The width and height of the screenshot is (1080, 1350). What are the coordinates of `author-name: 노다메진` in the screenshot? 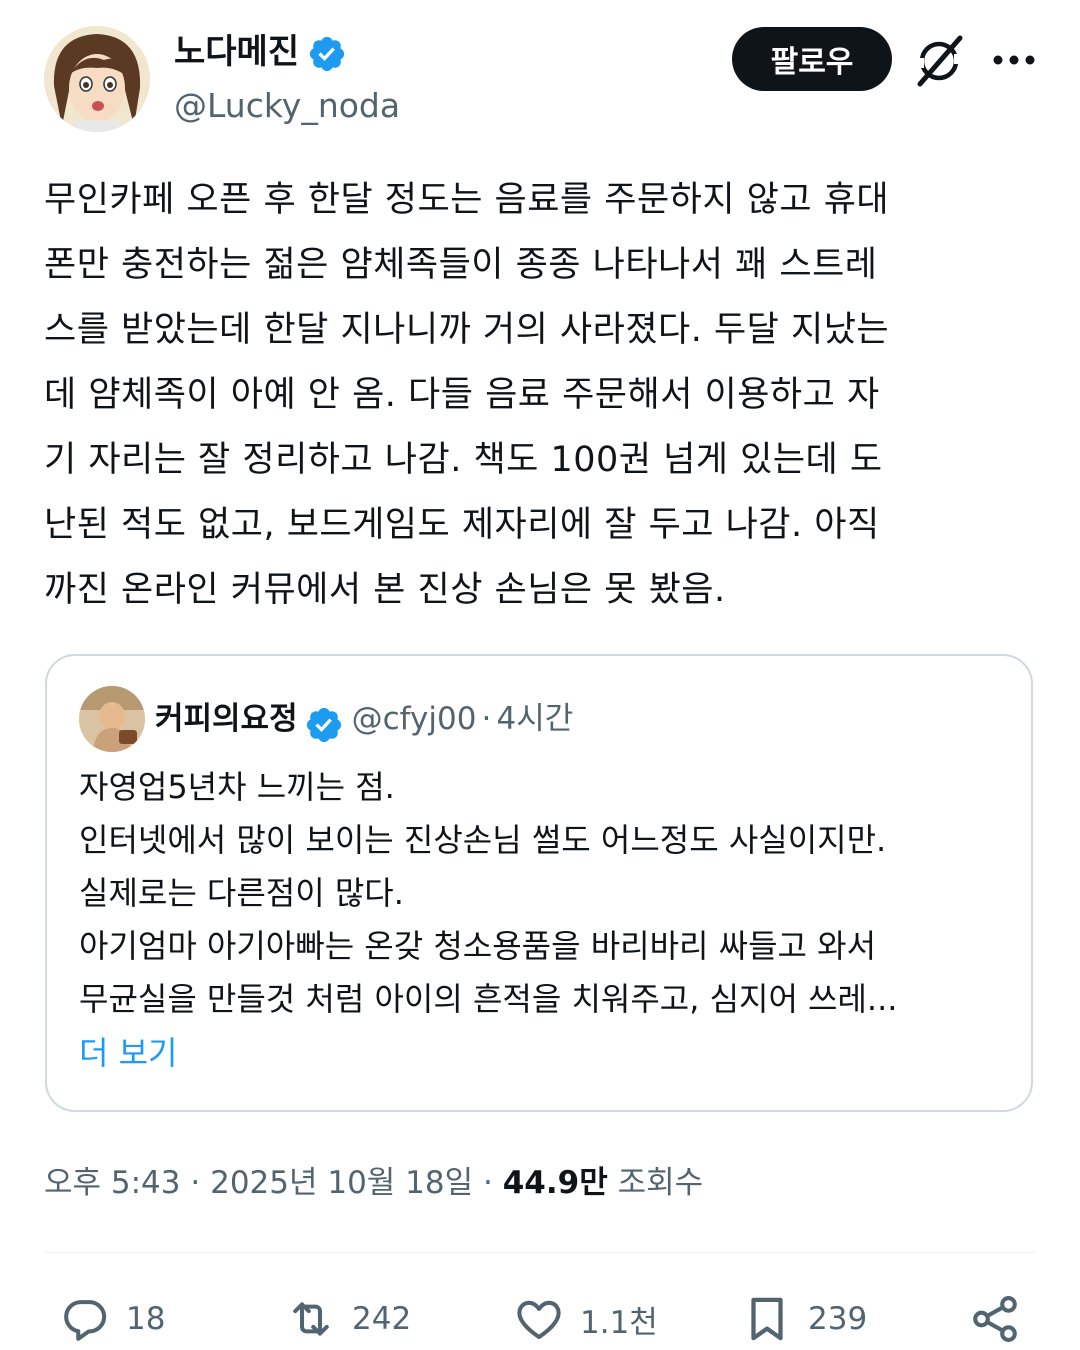 It's located at (260, 52).